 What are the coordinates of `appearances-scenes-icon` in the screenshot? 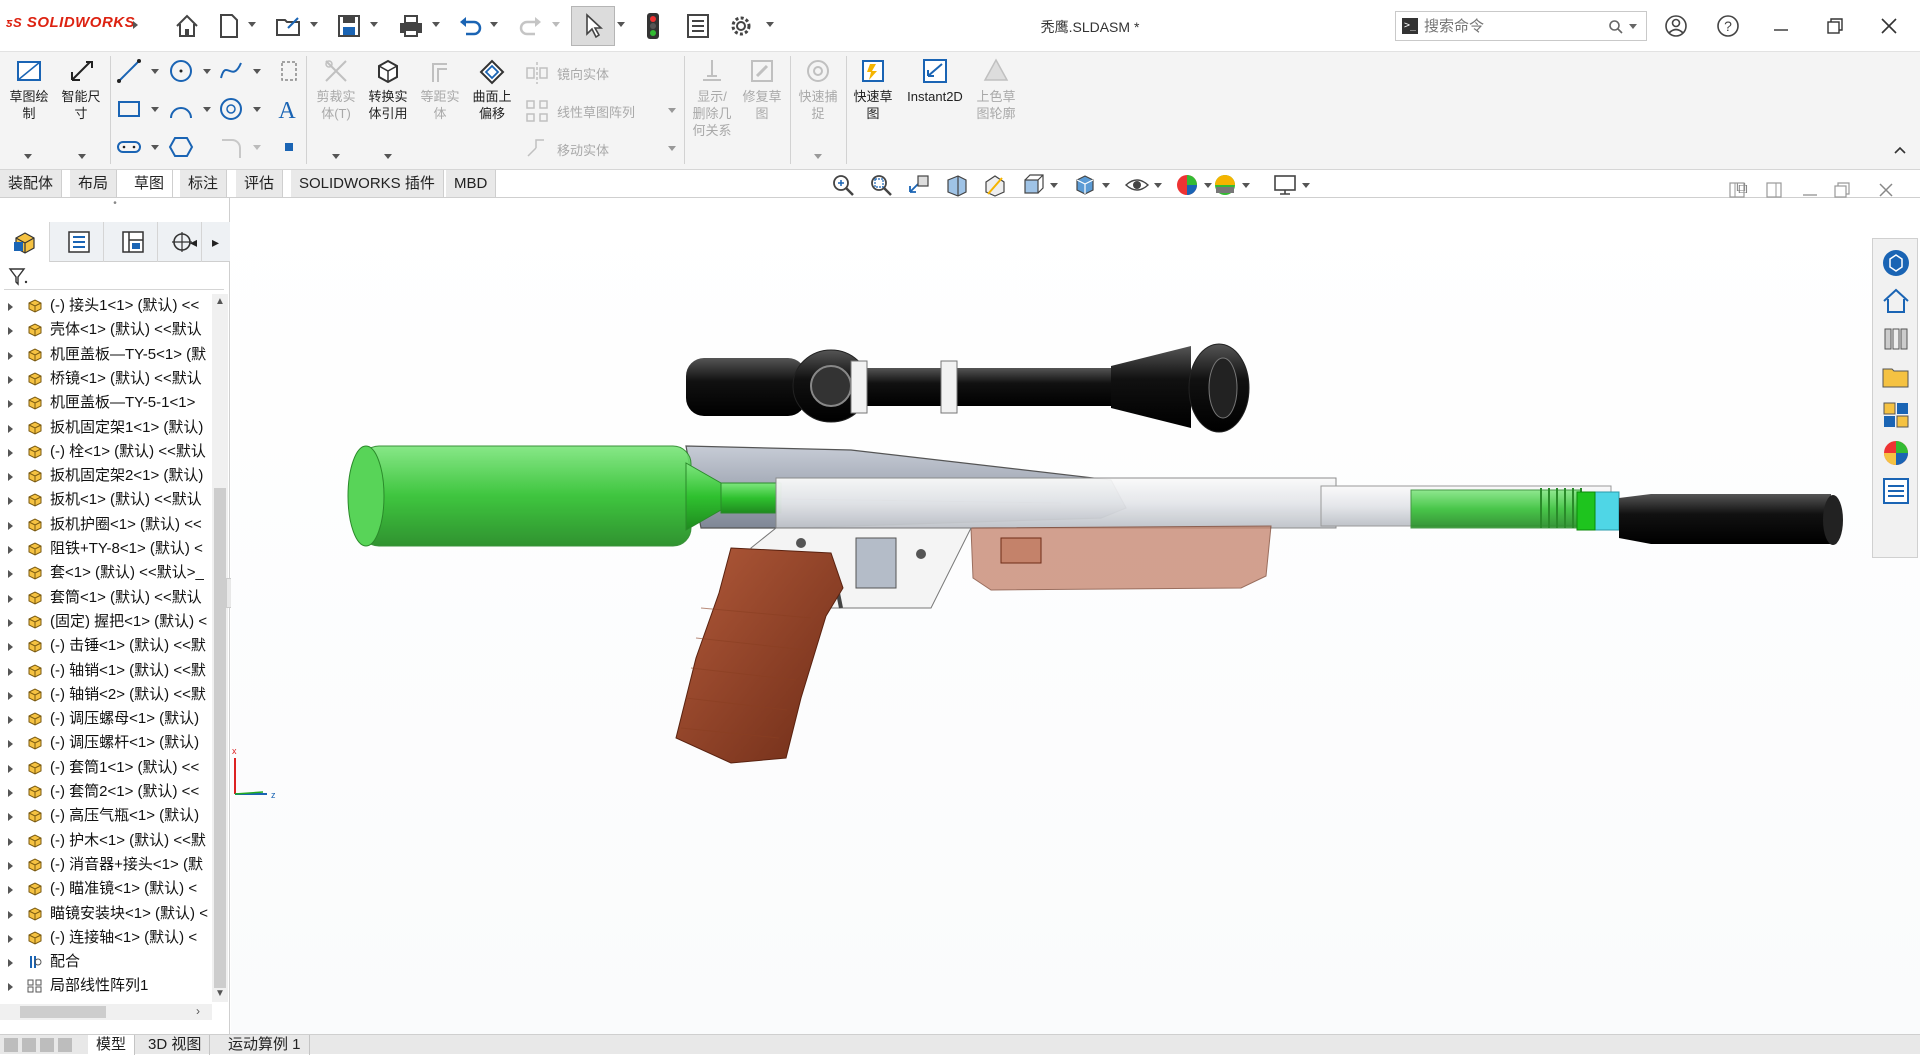 It's located at (1896, 453).